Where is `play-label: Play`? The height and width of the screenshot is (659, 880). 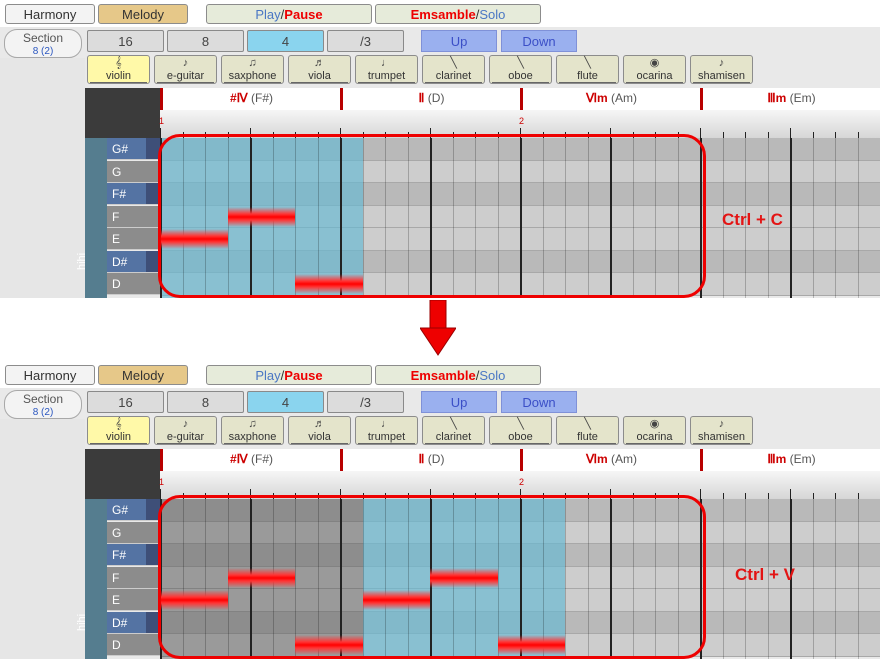 play-label: Play is located at coordinates (268, 14).